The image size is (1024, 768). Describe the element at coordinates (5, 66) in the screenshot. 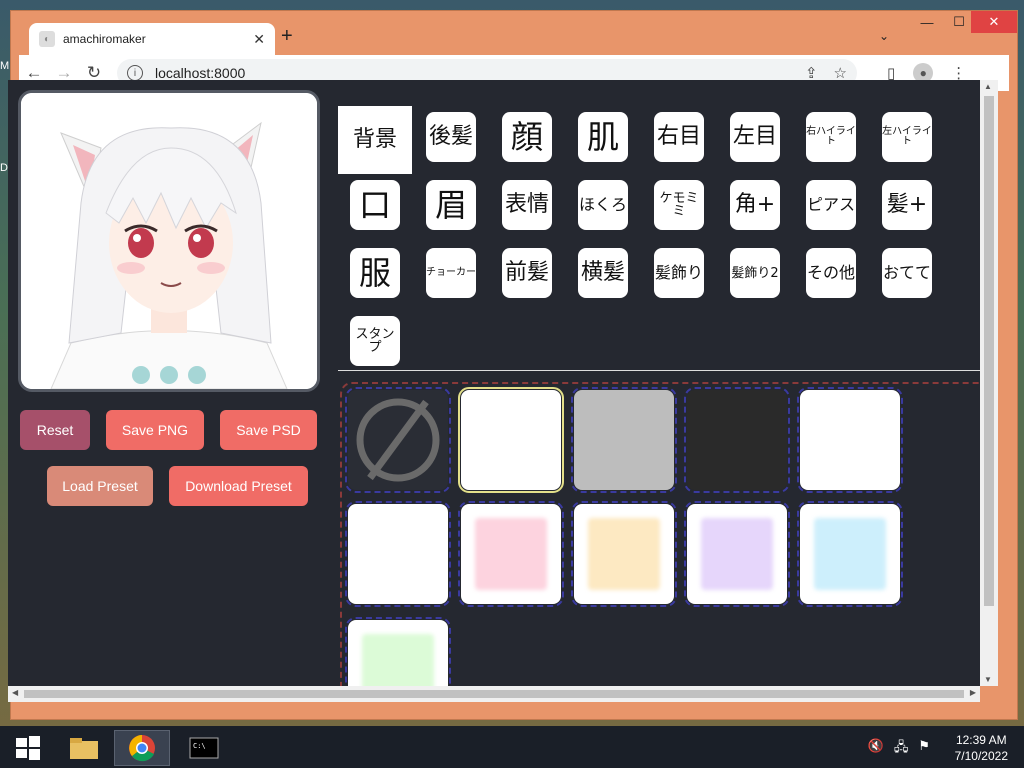

I see `desktop-letter: M` at that location.